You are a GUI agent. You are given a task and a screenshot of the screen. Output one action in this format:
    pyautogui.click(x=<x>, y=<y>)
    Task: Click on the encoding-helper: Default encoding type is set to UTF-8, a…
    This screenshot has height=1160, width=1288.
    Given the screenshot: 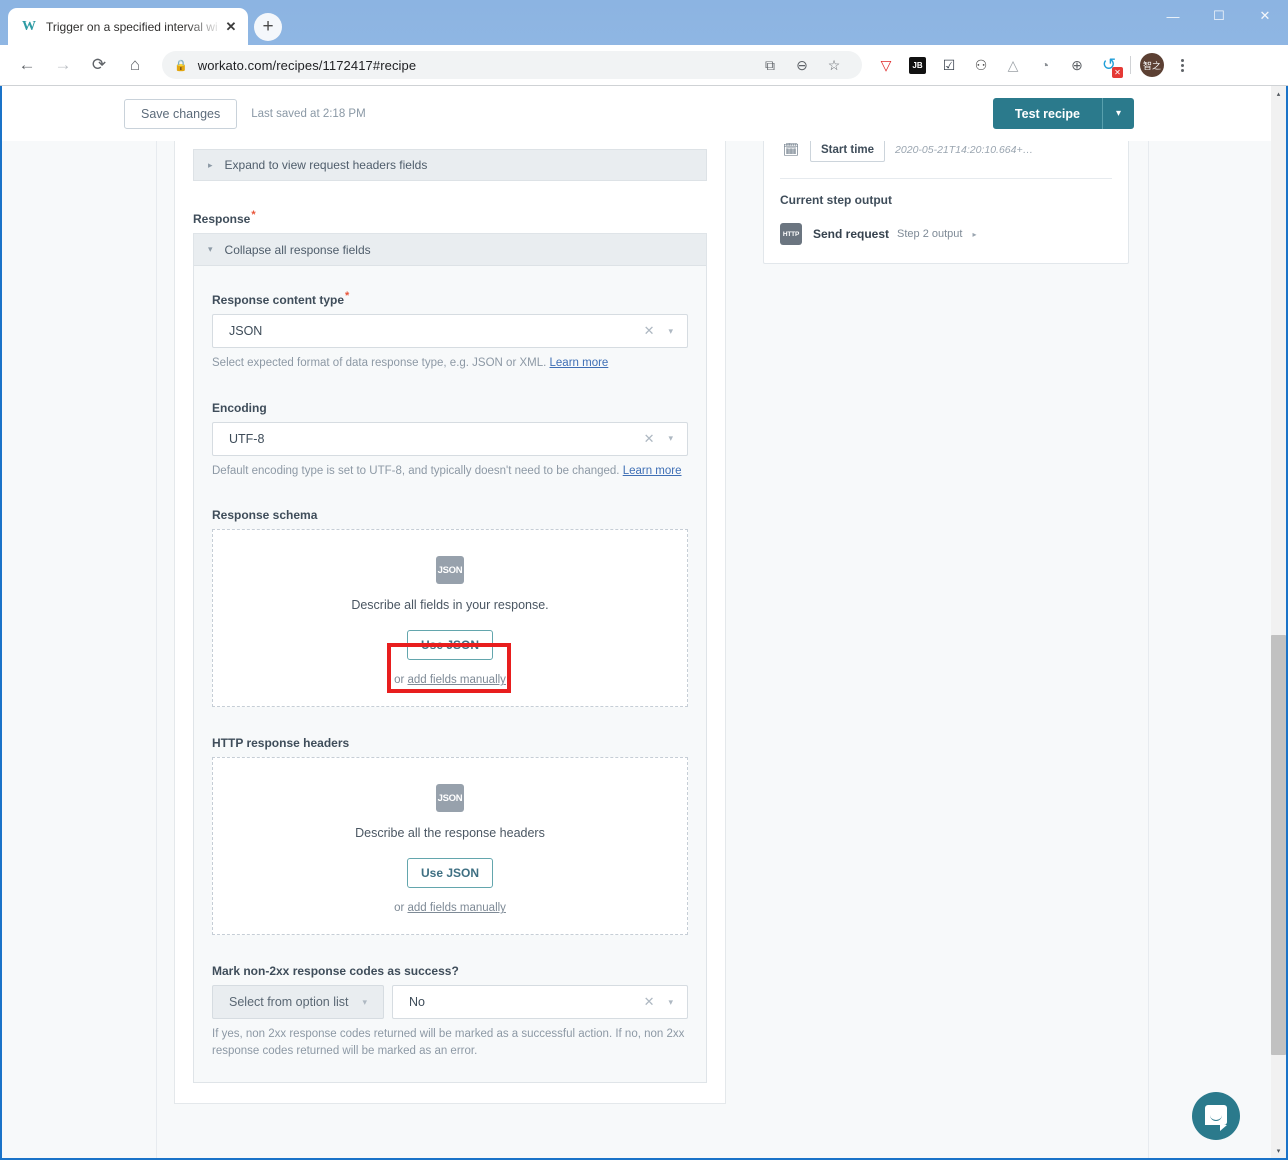 What is the action you would take?
    pyautogui.click(x=450, y=471)
    